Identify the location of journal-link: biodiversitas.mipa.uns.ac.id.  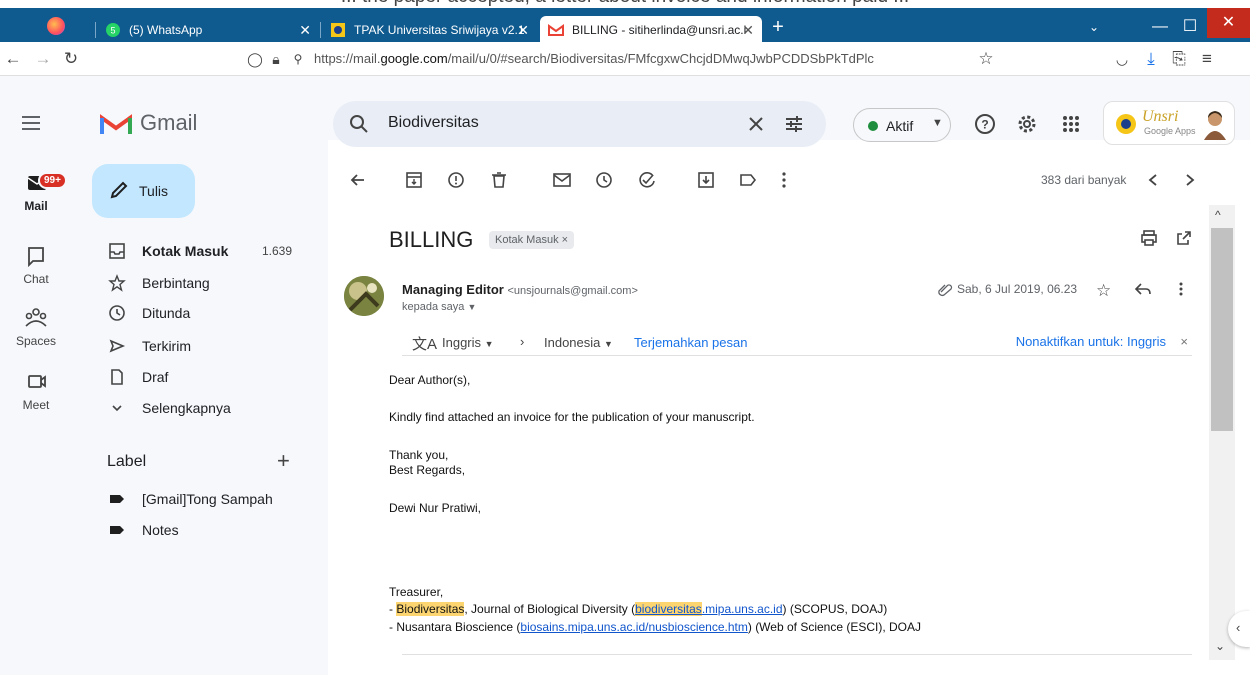
(709, 609).